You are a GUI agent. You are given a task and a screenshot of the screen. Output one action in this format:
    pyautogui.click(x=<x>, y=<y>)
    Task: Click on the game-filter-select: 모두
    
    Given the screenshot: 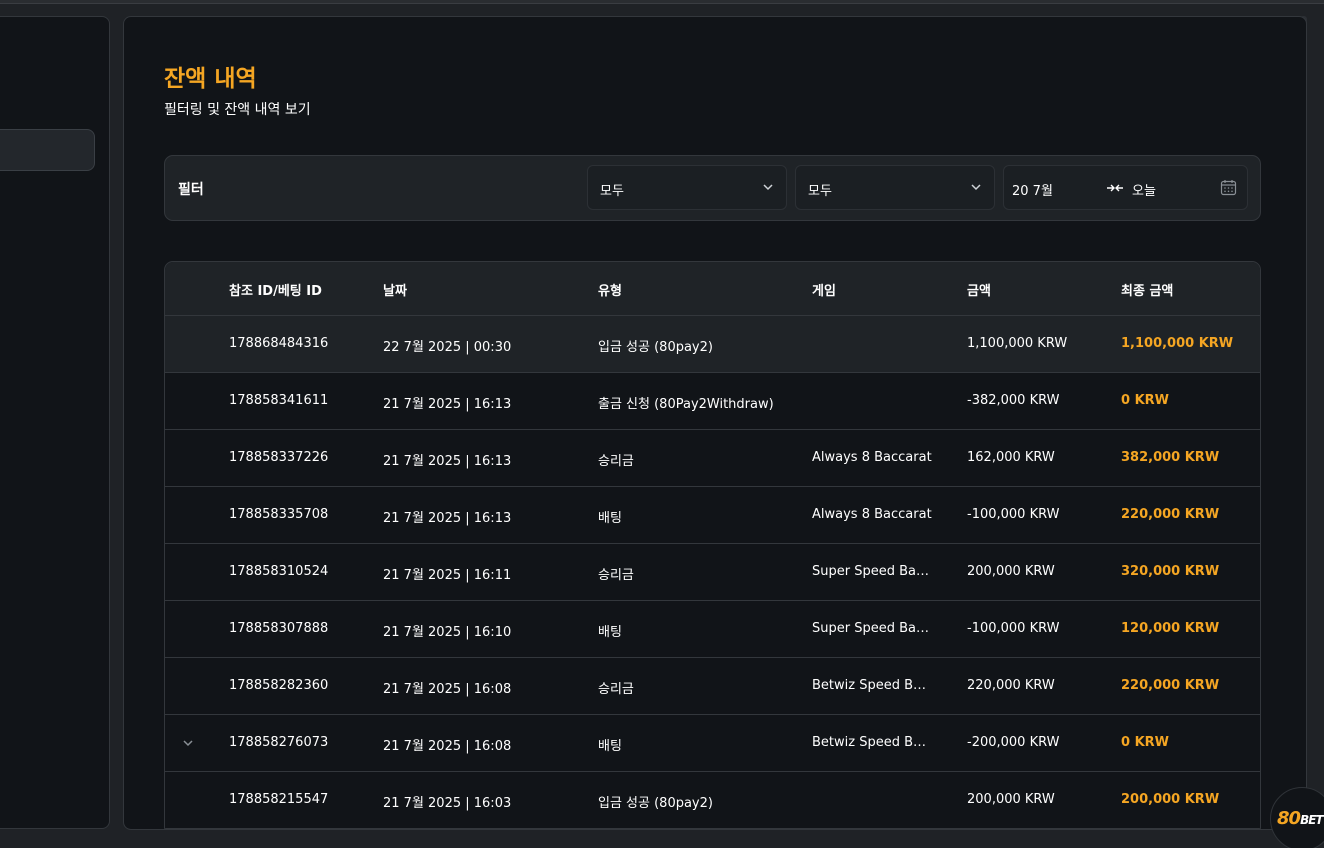 What is the action you would take?
    pyautogui.click(x=895, y=187)
    